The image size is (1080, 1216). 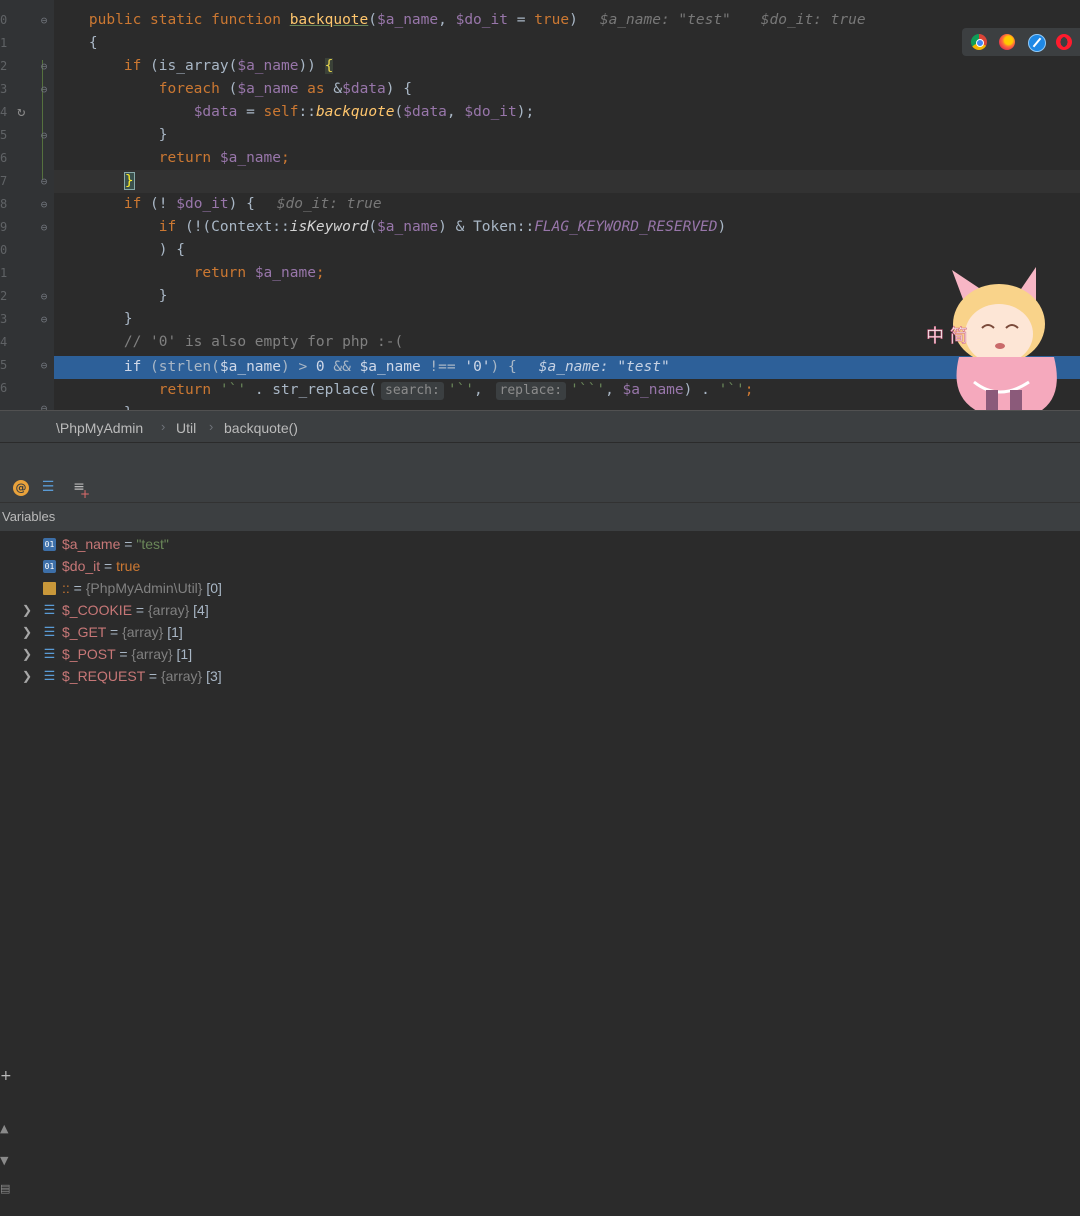 What do you see at coordinates (991, 339) in the screenshot?
I see `anime-sticker-image: 中 简` at bounding box center [991, 339].